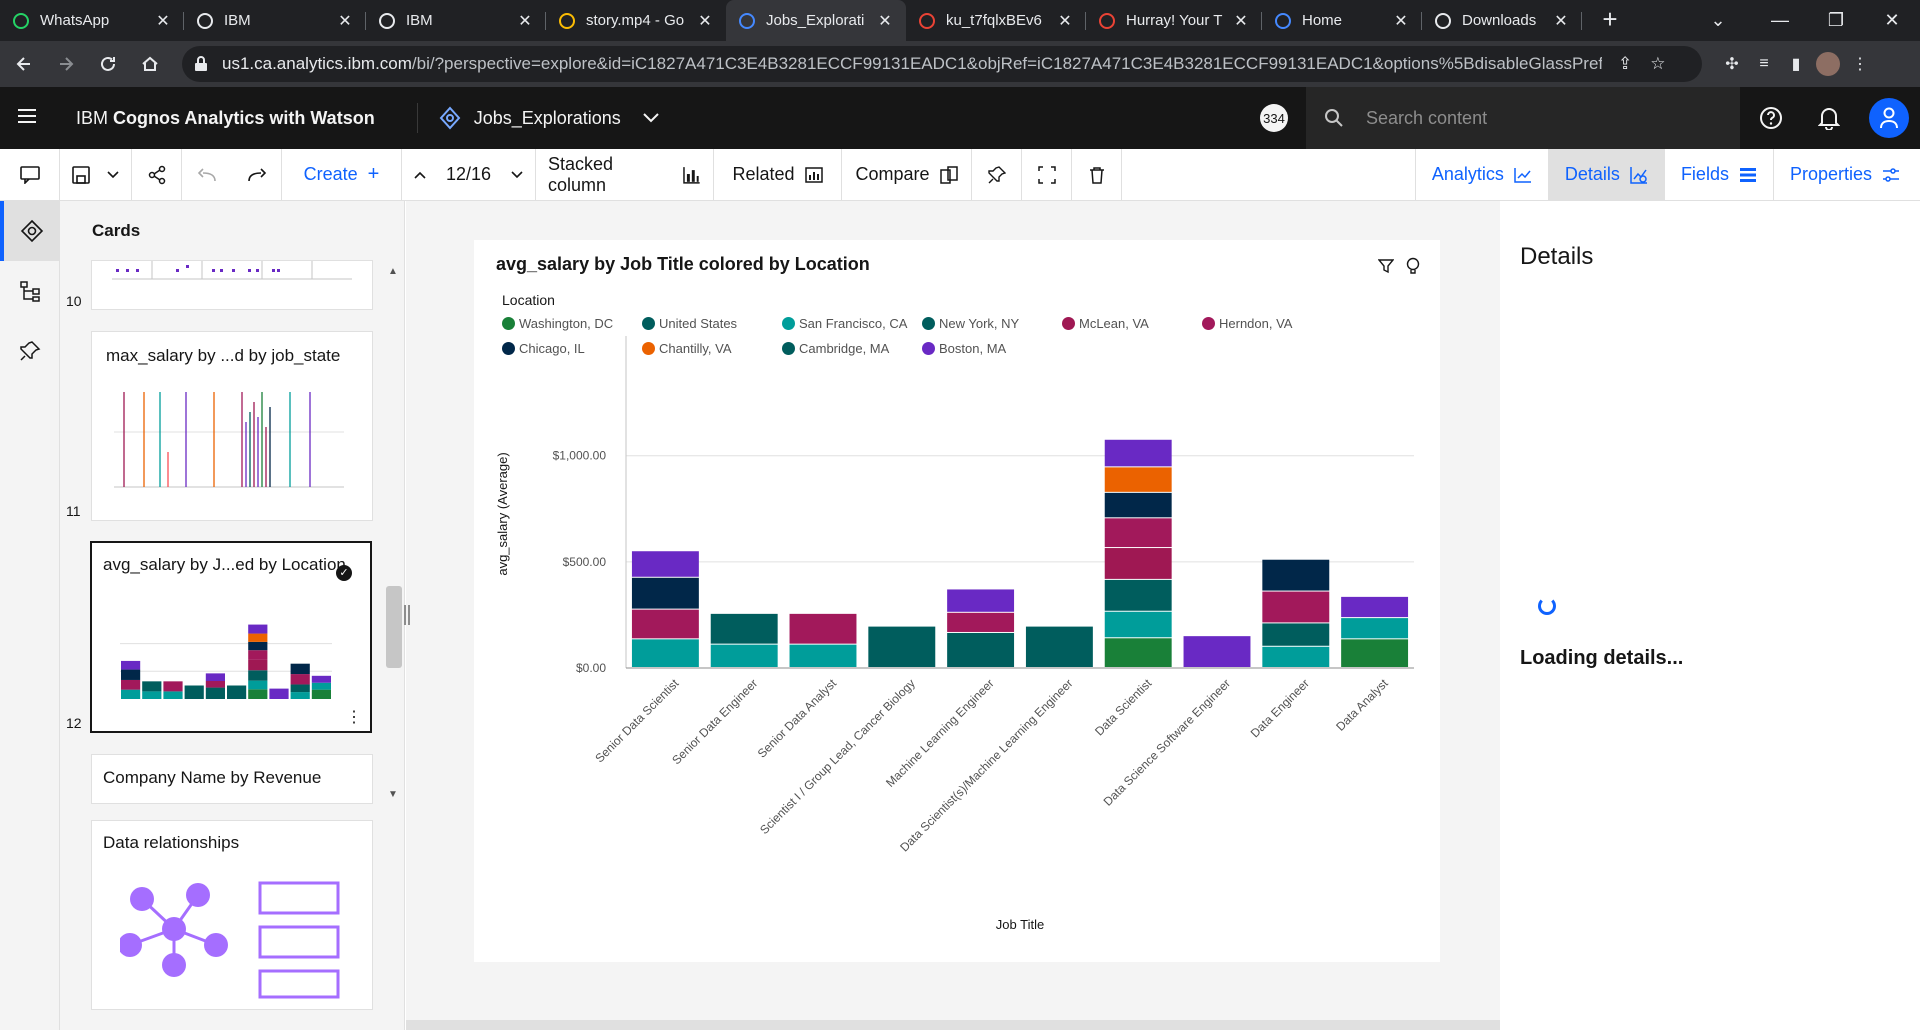  Describe the element at coordinates (517, 174) in the screenshot. I see `chevron-down-icon` at that location.